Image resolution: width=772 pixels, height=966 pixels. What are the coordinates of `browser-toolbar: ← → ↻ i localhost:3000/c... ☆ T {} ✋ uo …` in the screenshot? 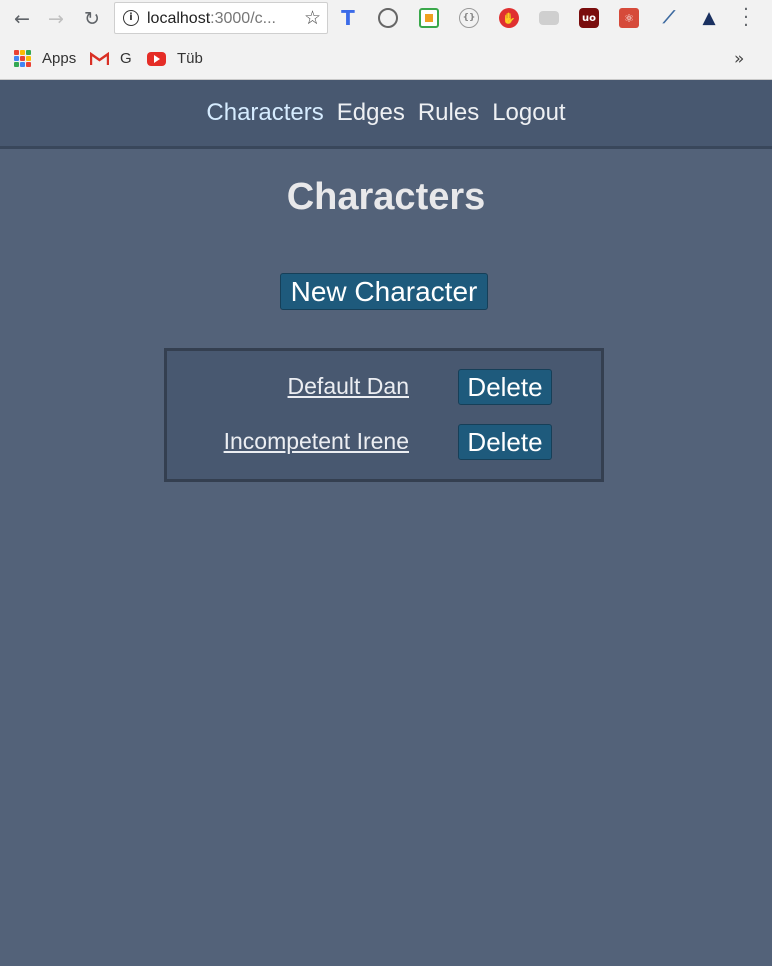 It's located at (386, 19).